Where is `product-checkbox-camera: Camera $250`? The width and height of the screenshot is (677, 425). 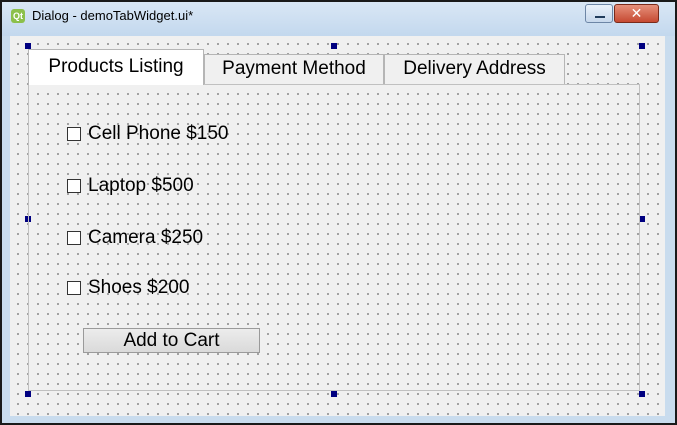
product-checkbox-camera: Camera $250 is located at coordinates (135, 238).